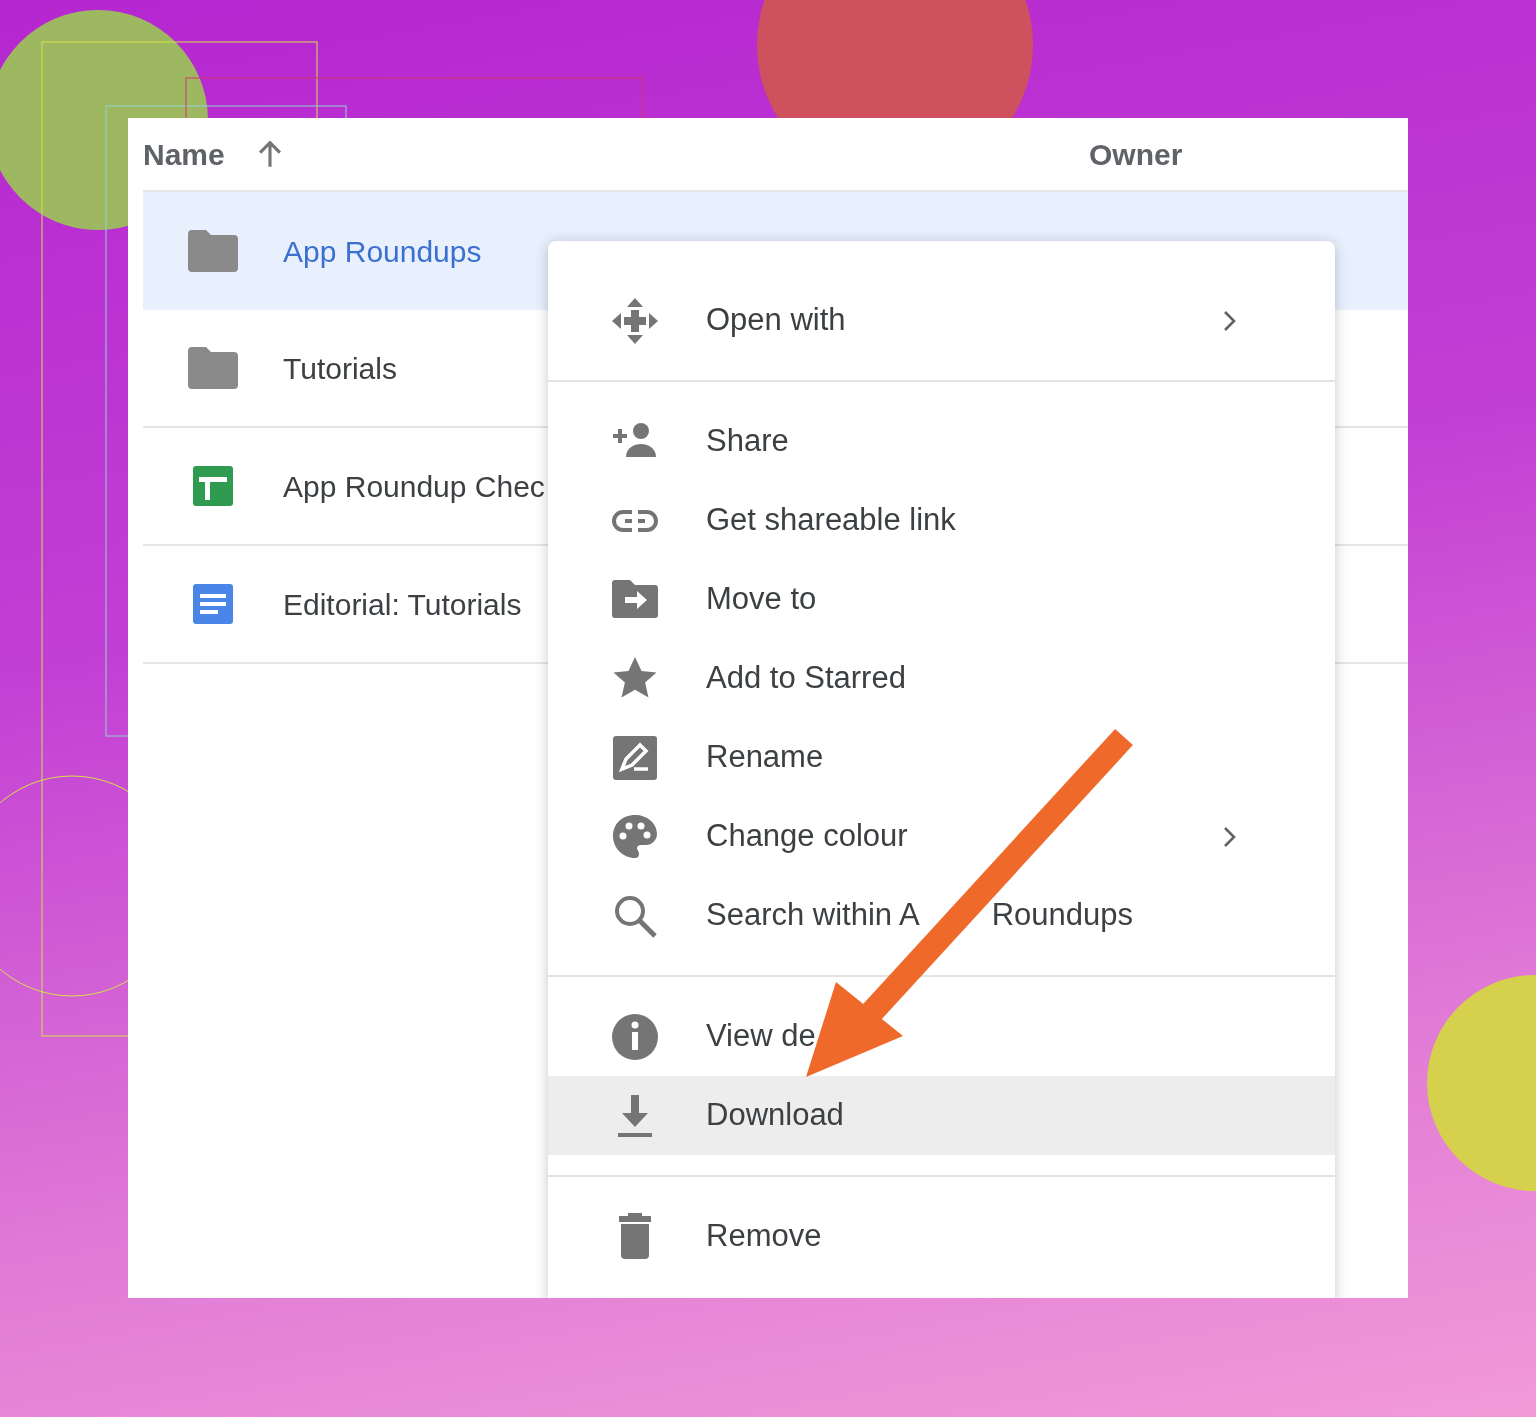  I want to click on menu-item-label: Get shareable link, so click(831, 520).